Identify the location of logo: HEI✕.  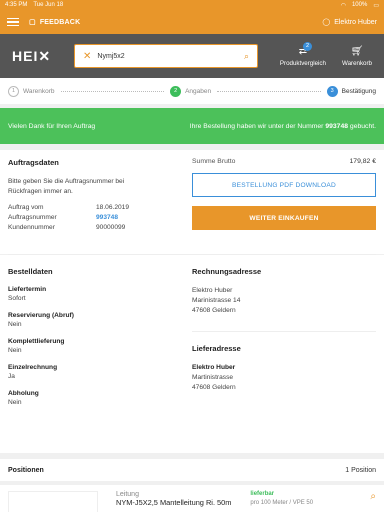
(43, 56).